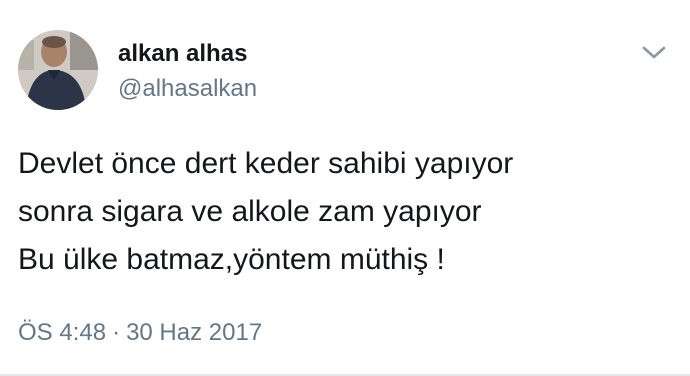 This screenshot has height=376, width=690. What do you see at coordinates (194, 332) in the screenshot?
I see `tweet-date: 30 Haz 2017` at bounding box center [194, 332].